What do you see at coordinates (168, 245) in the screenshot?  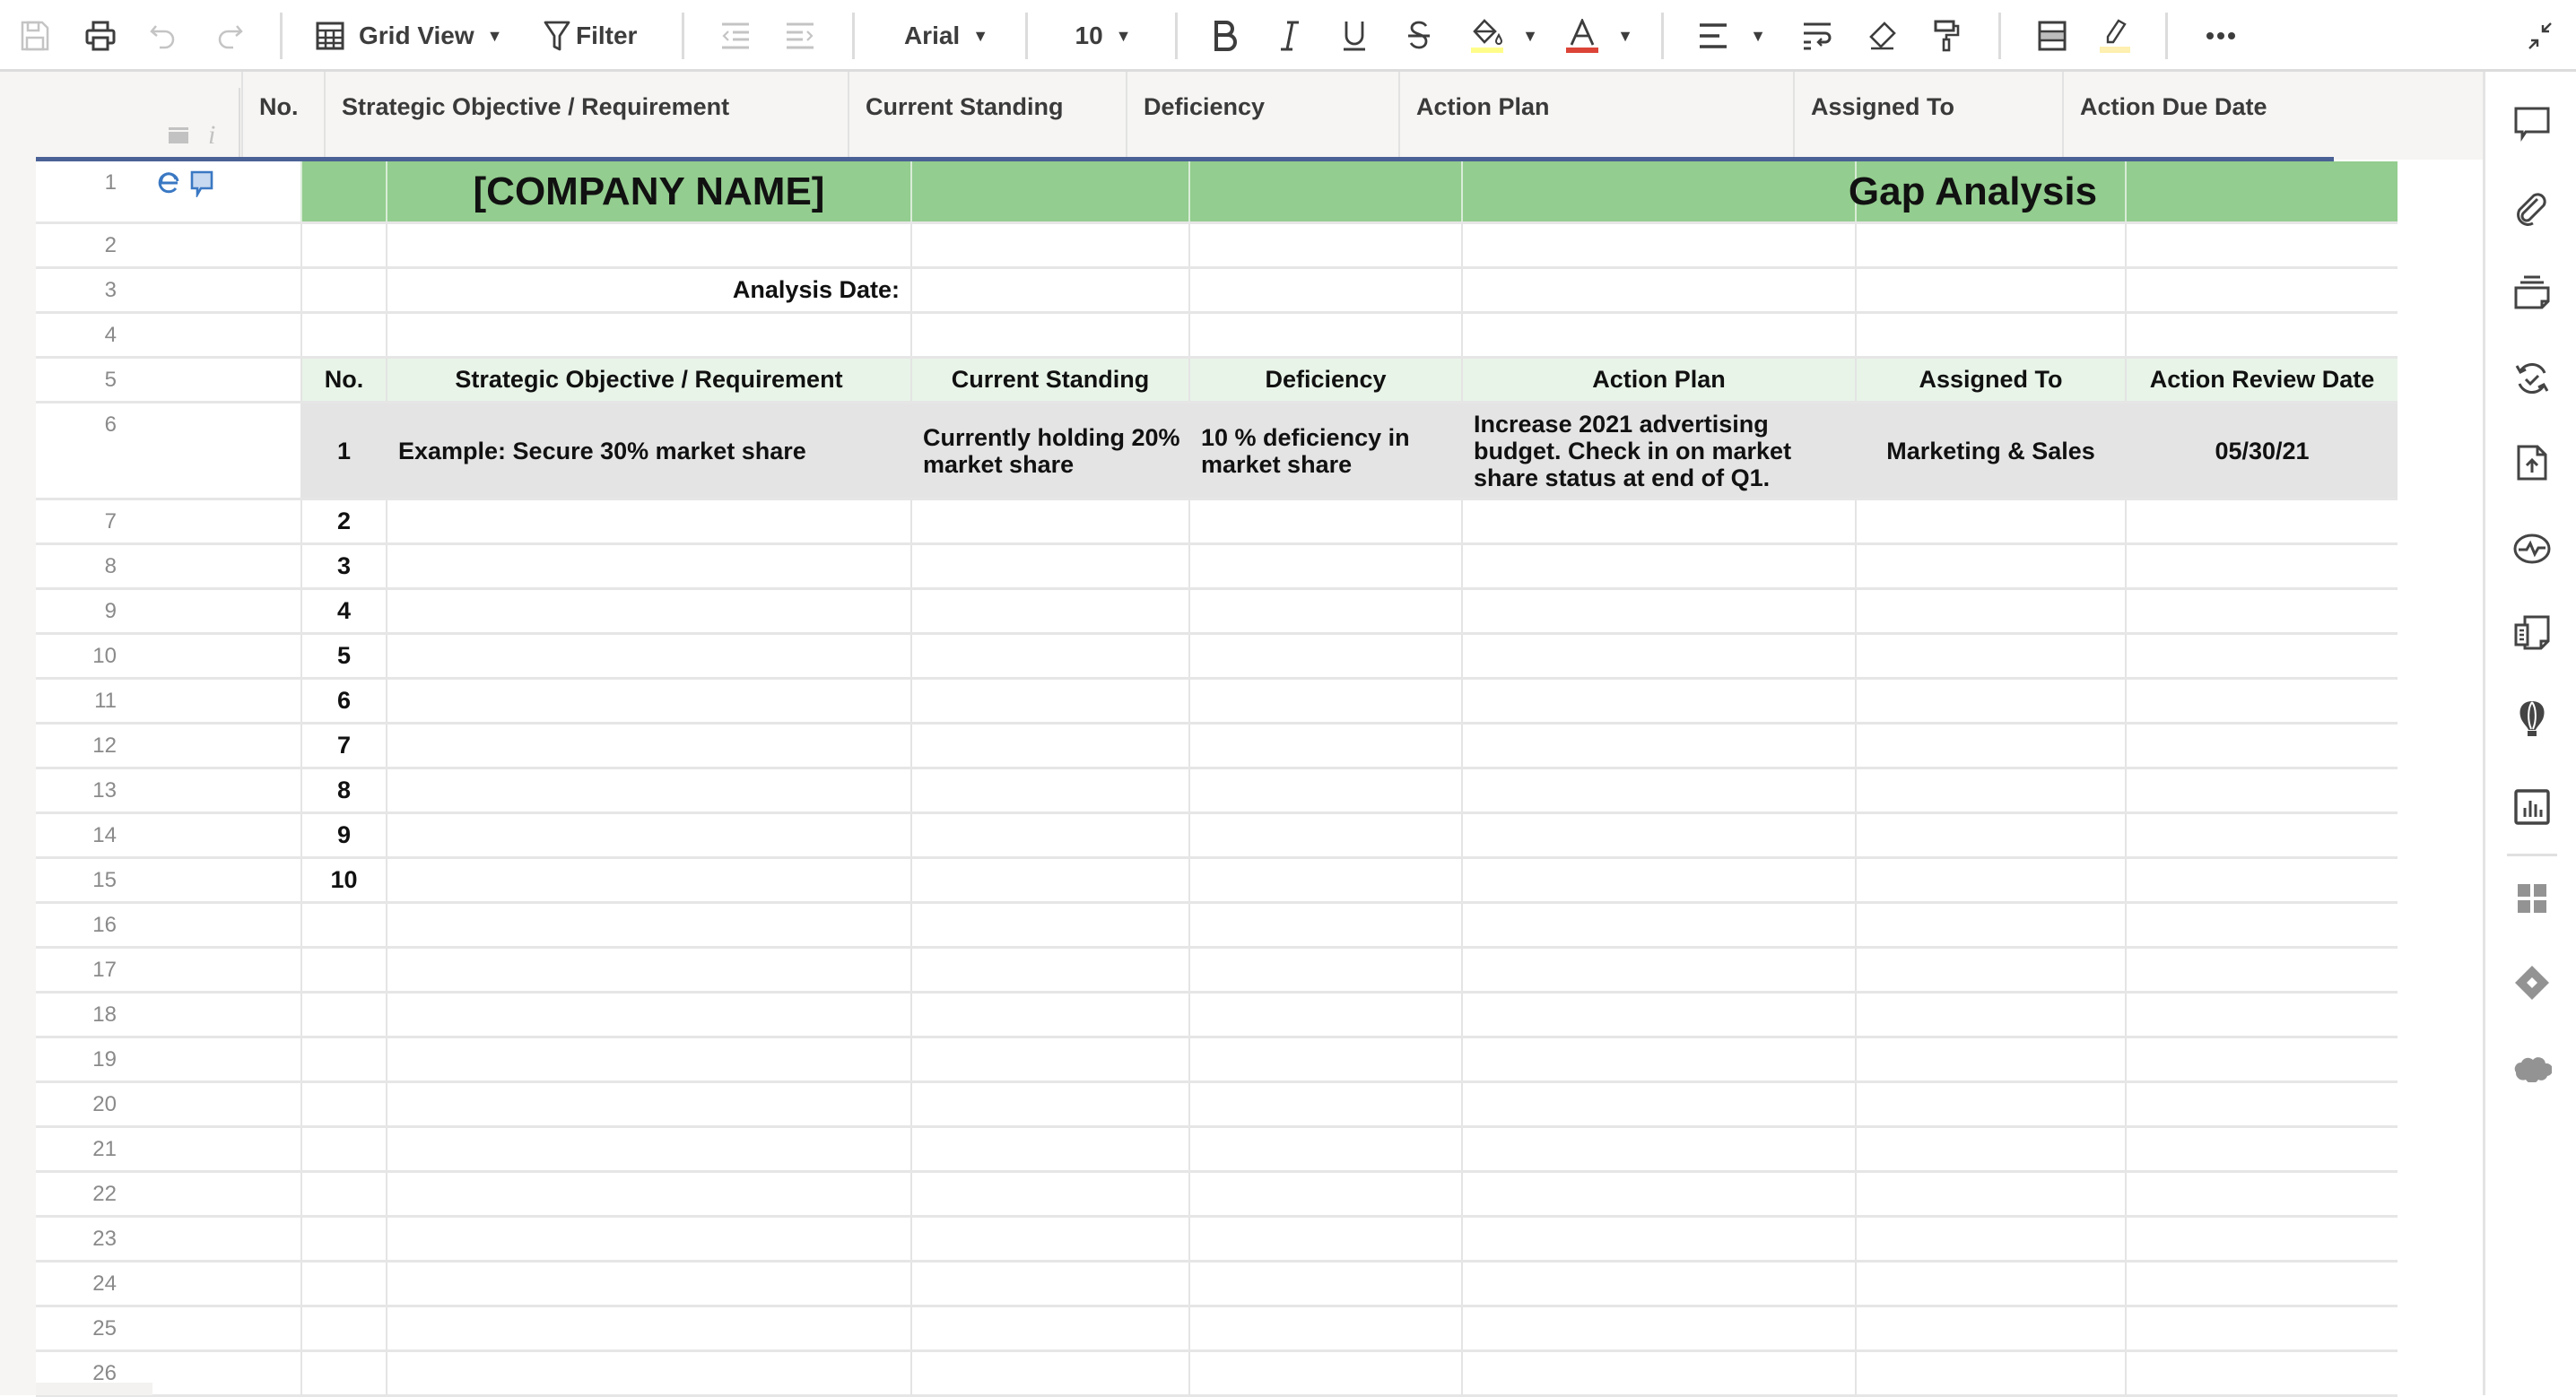 I see `row-header: 2` at bounding box center [168, 245].